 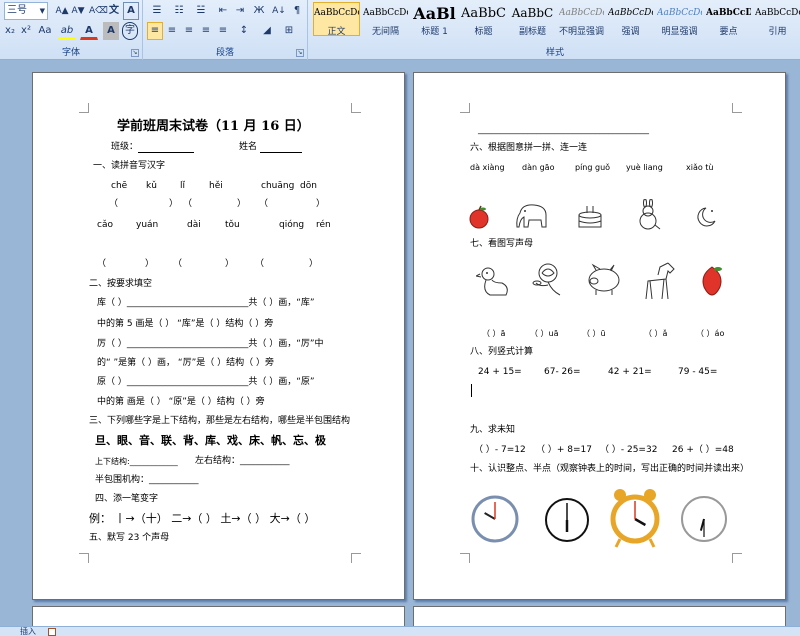 I want to click on sort-icon: A↓, so click(x=279, y=11).